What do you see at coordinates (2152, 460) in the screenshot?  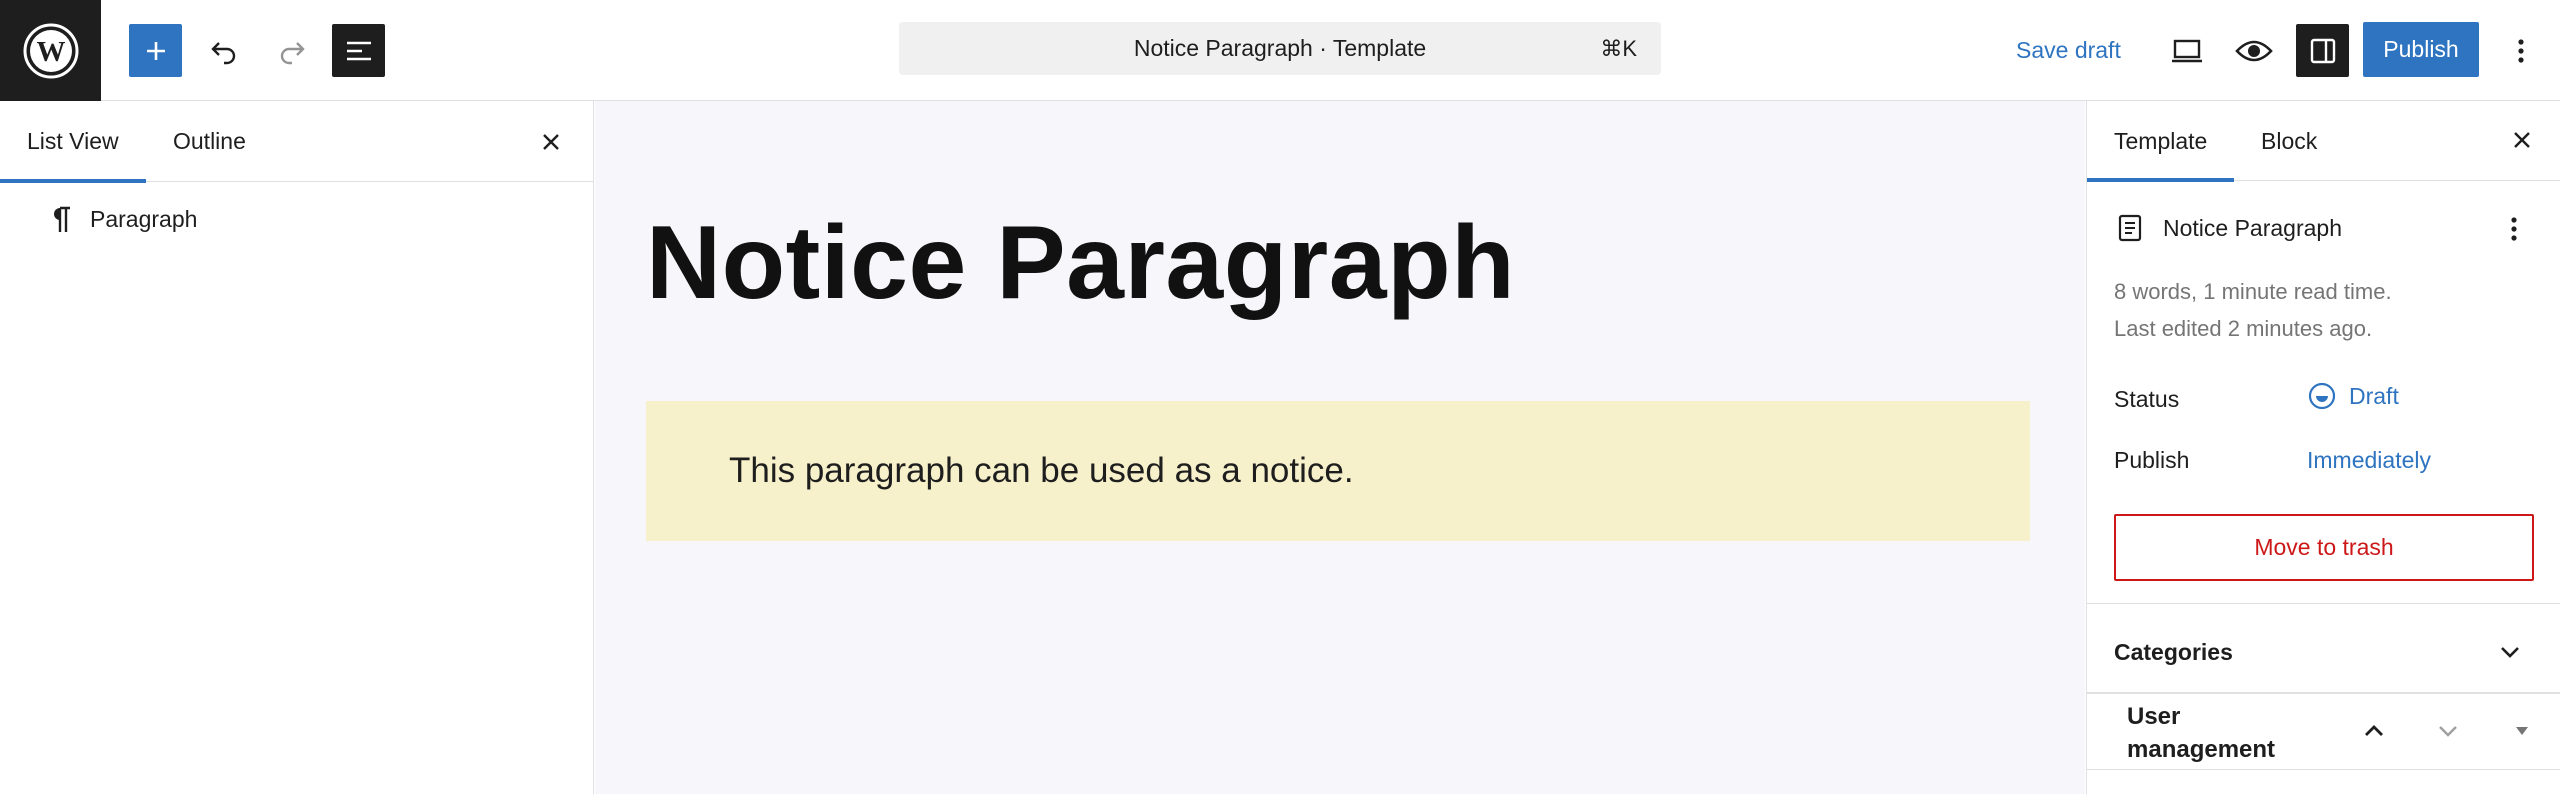 I see `publish-date-label: Publish` at bounding box center [2152, 460].